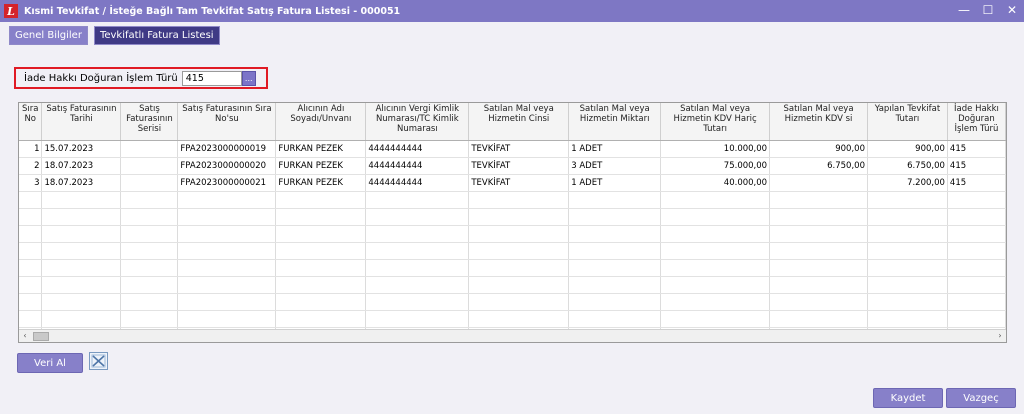  I want to click on veri-al-button: Veri Al, so click(50, 363).